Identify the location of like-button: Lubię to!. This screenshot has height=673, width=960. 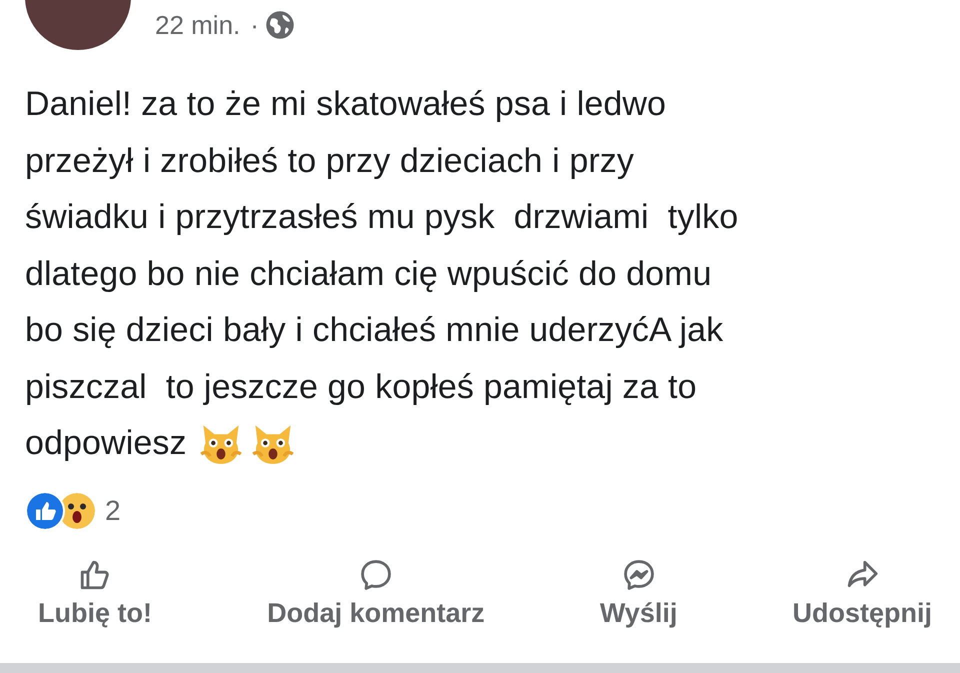
(95, 593).